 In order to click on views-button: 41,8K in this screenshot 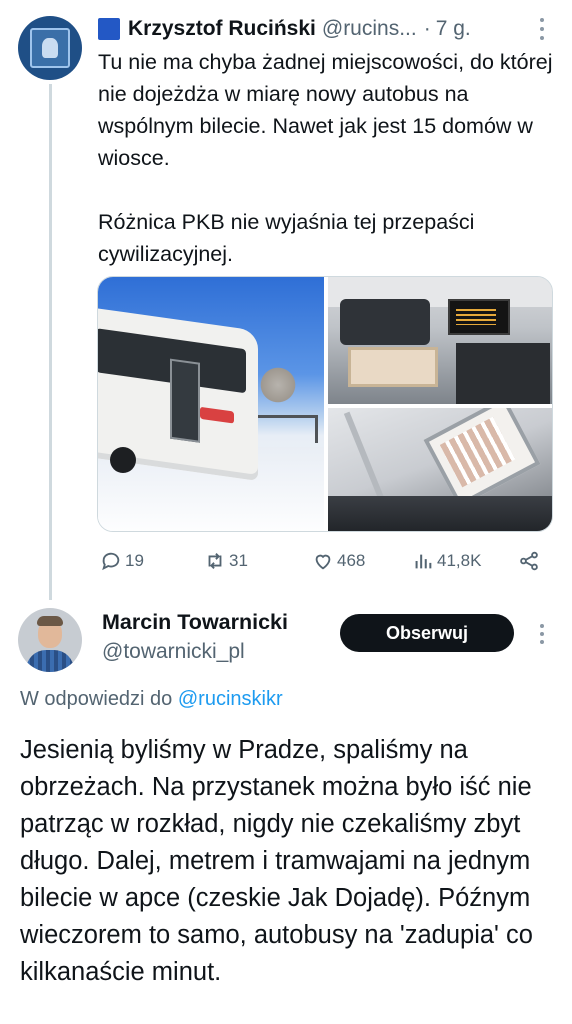, I will do `click(446, 561)`.